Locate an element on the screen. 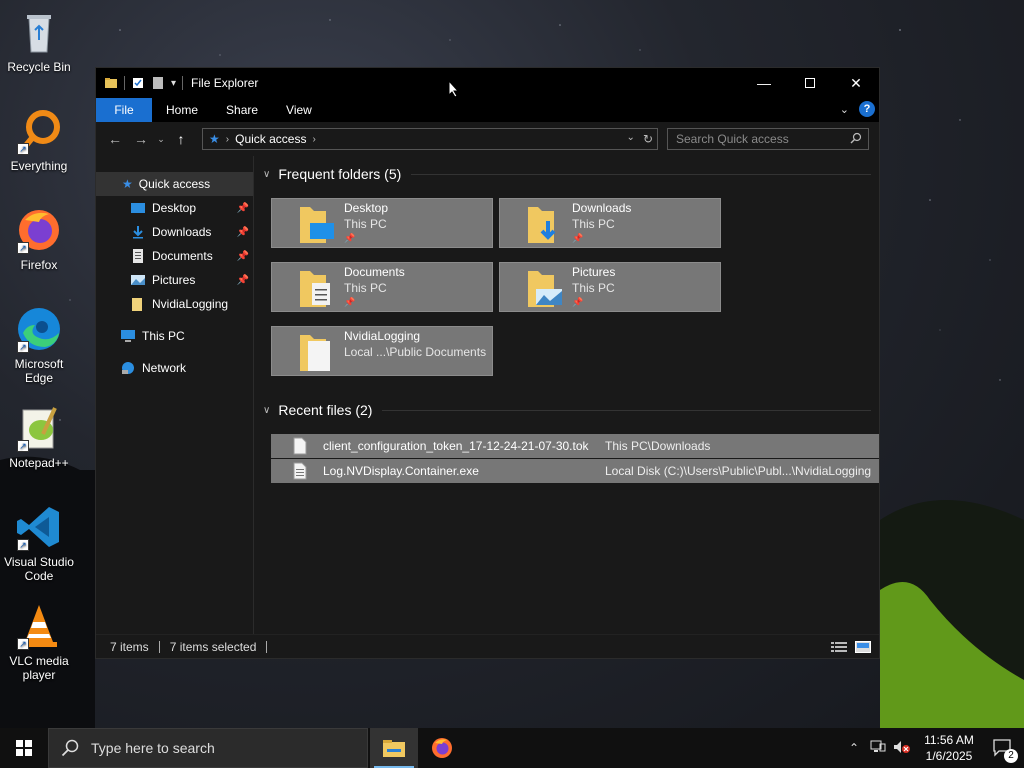  desktop-icon-edge: ↗ Microsoft Edge is located at coordinates (39, 345).